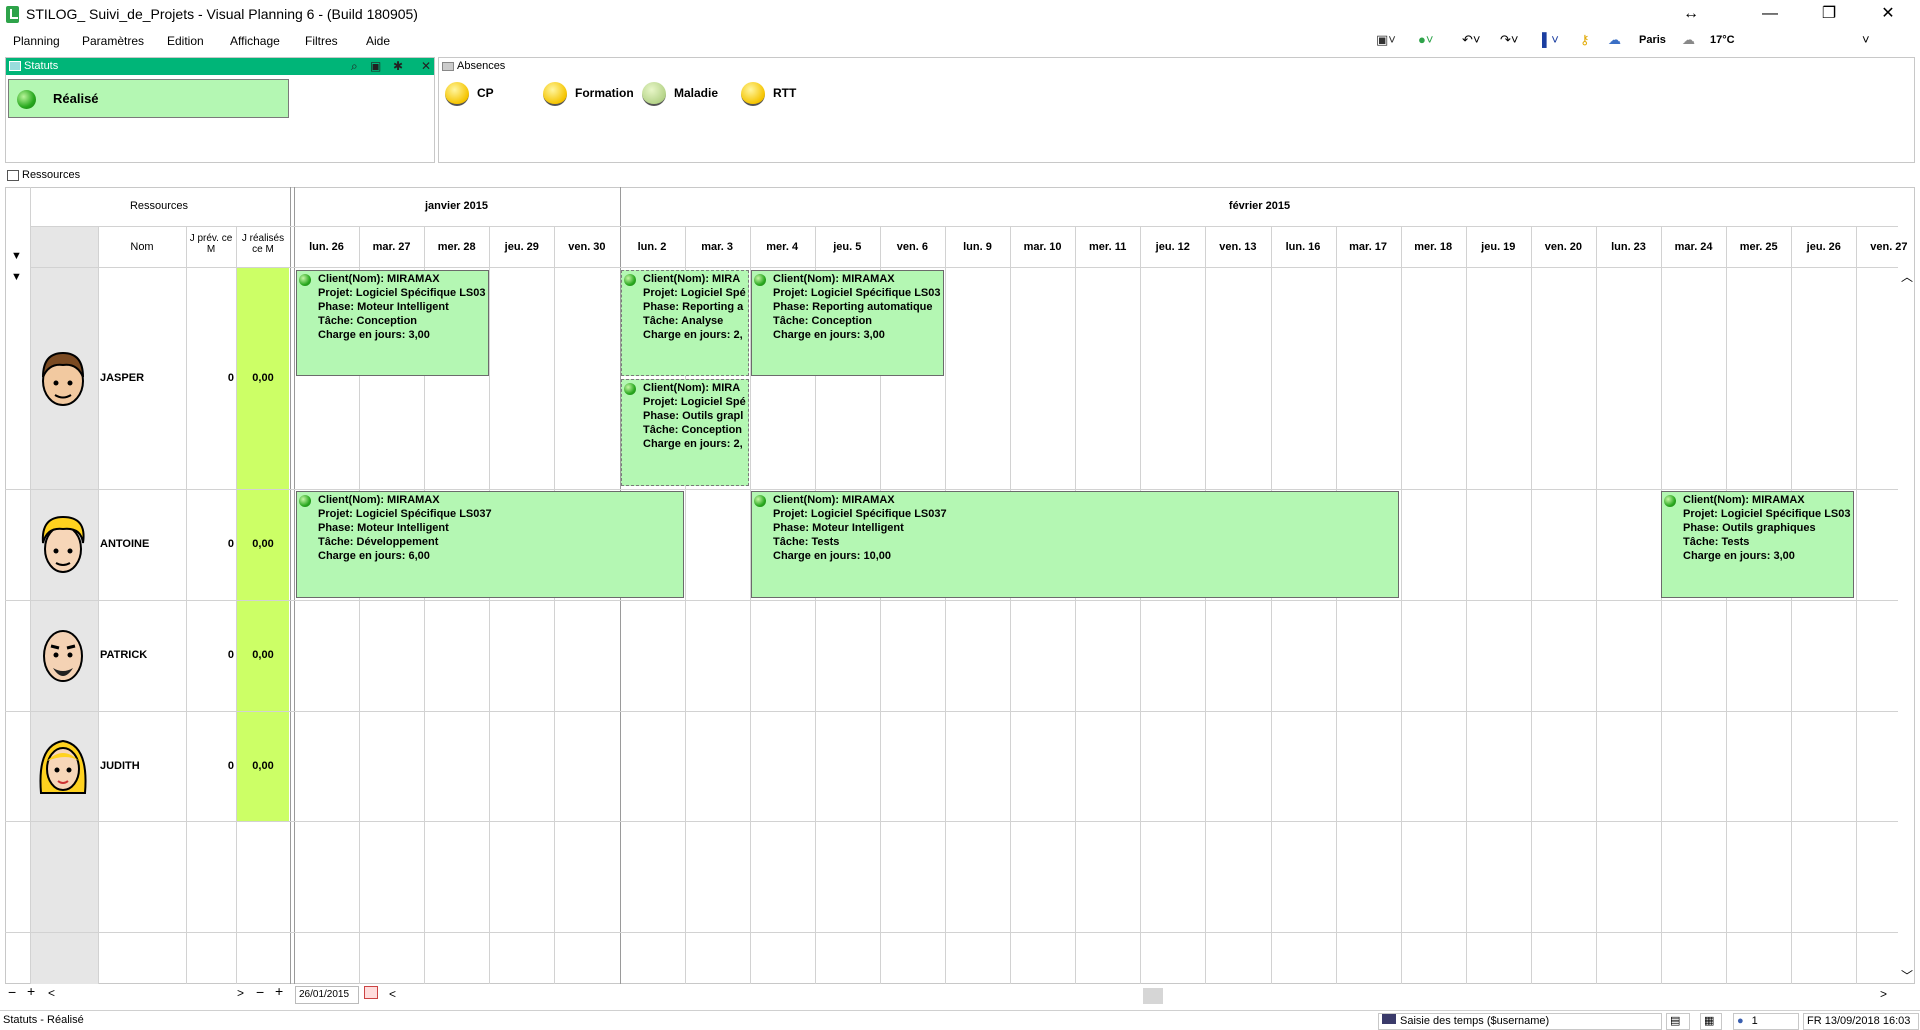 This screenshot has width=1920, height=1030. What do you see at coordinates (521, 247) in the screenshot?
I see `day-header: jeu. 29` at bounding box center [521, 247].